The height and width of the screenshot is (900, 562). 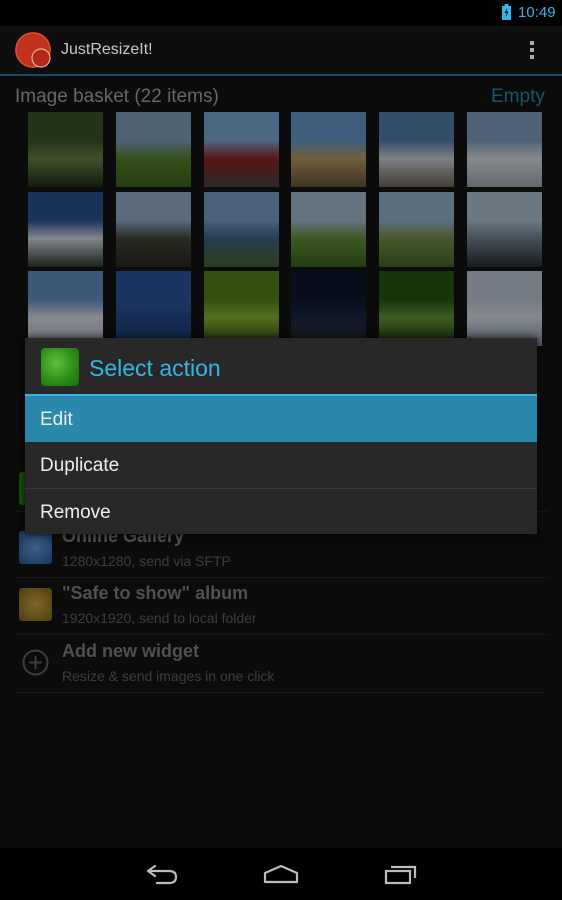 What do you see at coordinates (60, 367) in the screenshot?
I see `action-dialog-icon` at bounding box center [60, 367].